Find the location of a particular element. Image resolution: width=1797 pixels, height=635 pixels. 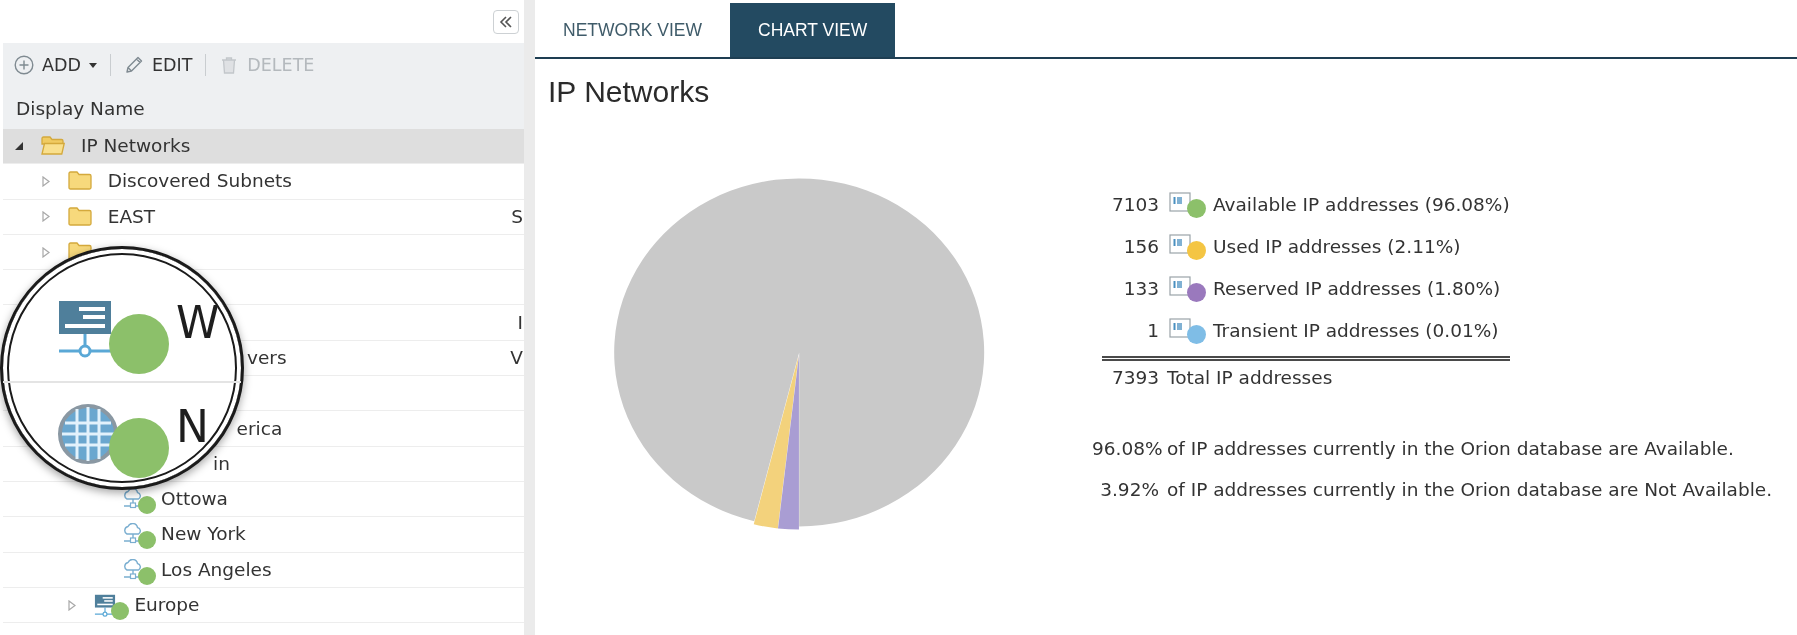

tree-item-label: in is located at coordinates (221, 463).